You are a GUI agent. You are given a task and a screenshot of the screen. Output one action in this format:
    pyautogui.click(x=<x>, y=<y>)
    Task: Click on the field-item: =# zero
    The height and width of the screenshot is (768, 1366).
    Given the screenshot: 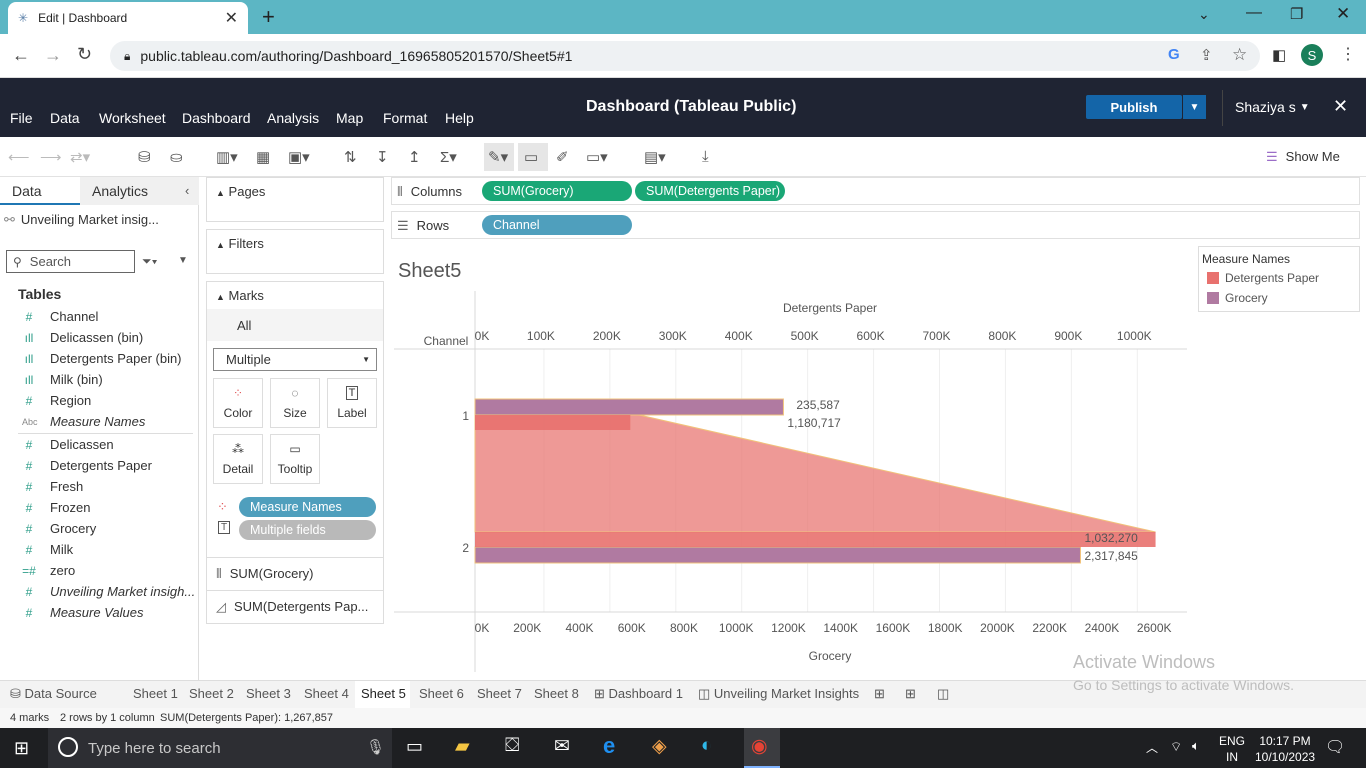 What is the action you would take?
    pyautogui.click(x=48, y=570)
    